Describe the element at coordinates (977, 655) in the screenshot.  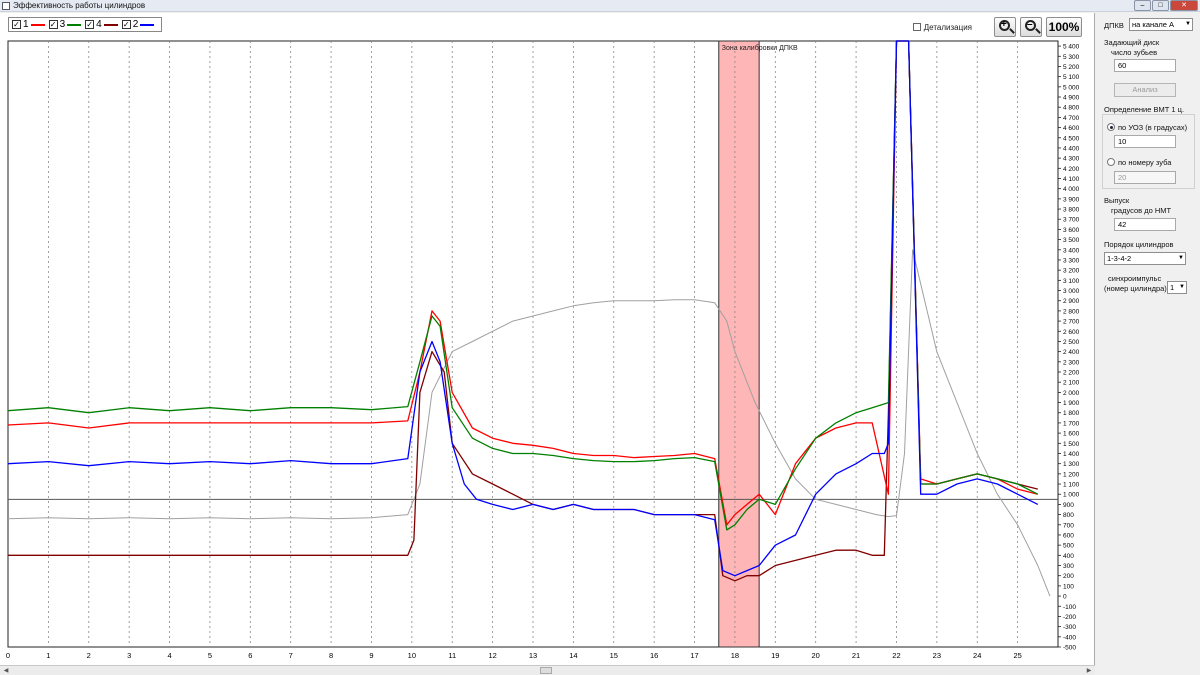
I see `x-tick-label: 24` at that location.